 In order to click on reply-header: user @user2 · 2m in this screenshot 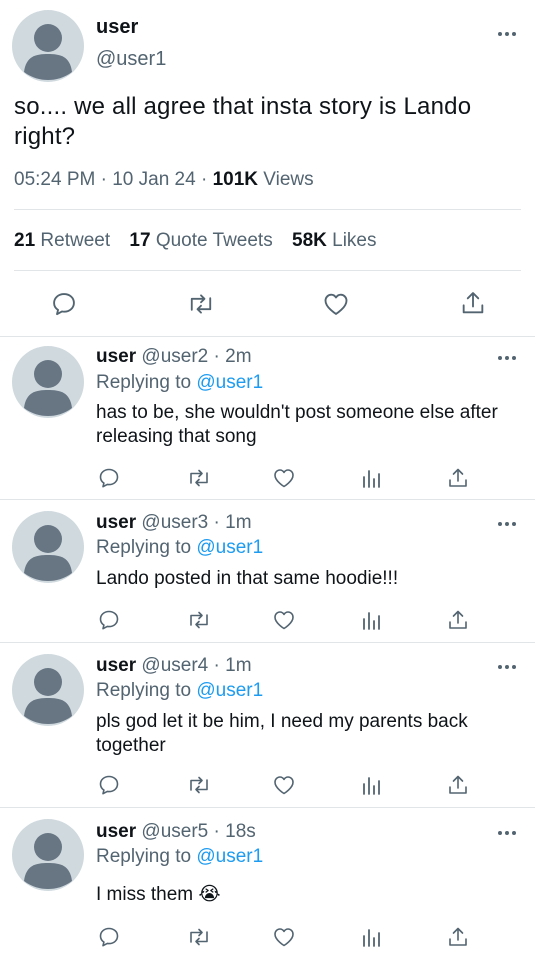, I will do `click(174, 357)`.